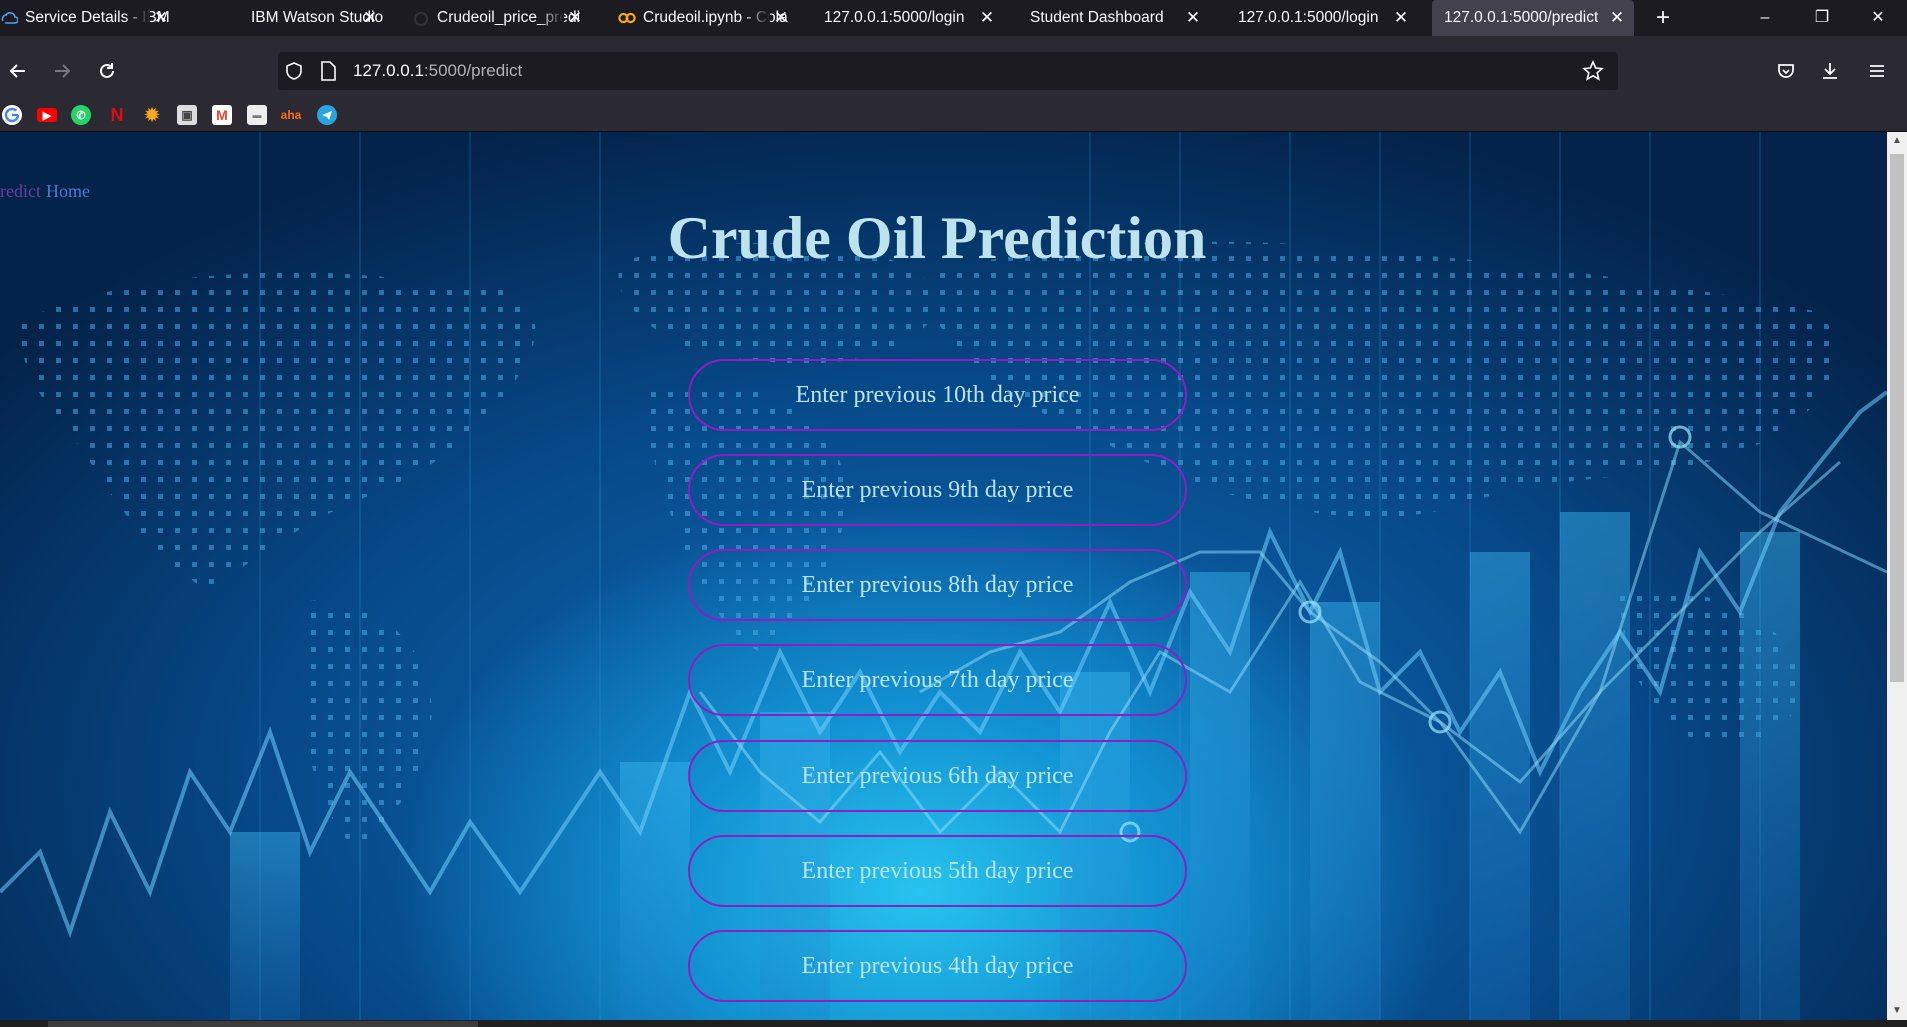 Image resolution: width=1907 pixels, height=1027 pixels. Describe the element at coordinates (1593, 73) in the screenshot. I see `bookmark-star-icon` at that location.